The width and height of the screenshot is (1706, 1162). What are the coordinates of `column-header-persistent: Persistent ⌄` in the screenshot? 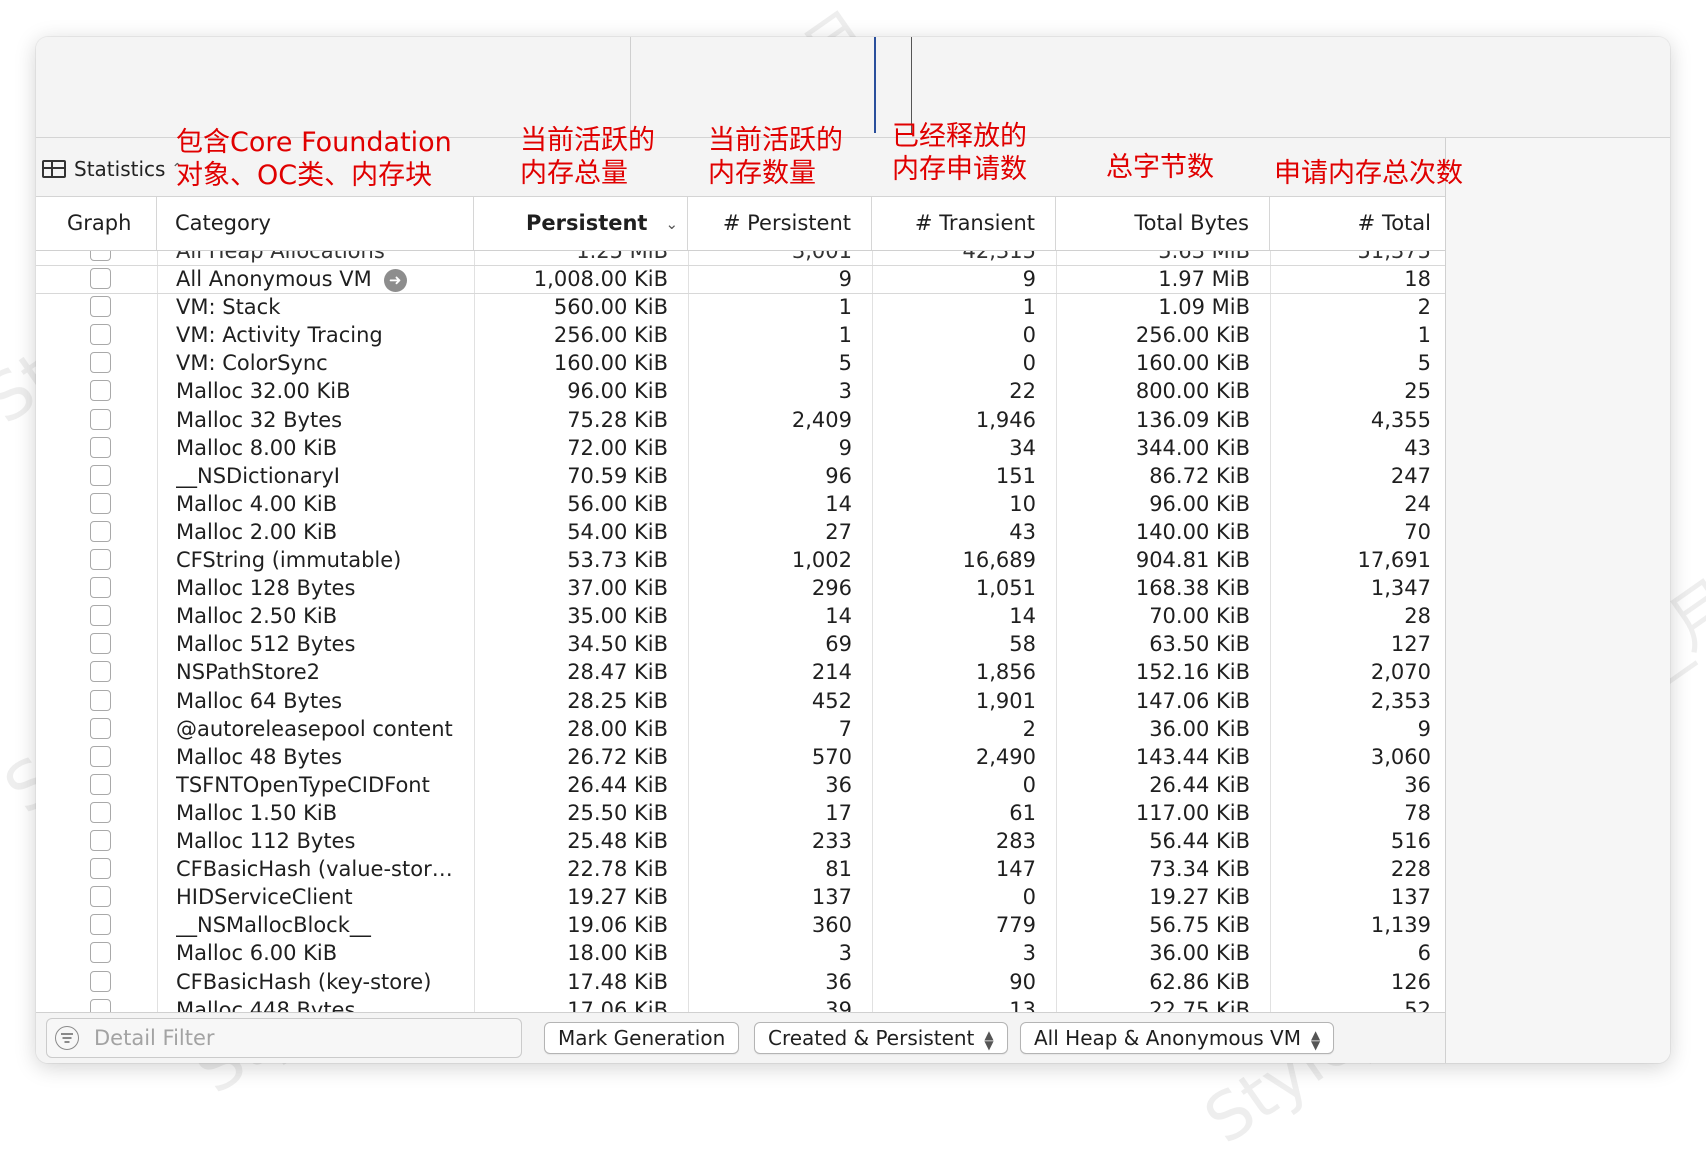 It's located at (581, 223).